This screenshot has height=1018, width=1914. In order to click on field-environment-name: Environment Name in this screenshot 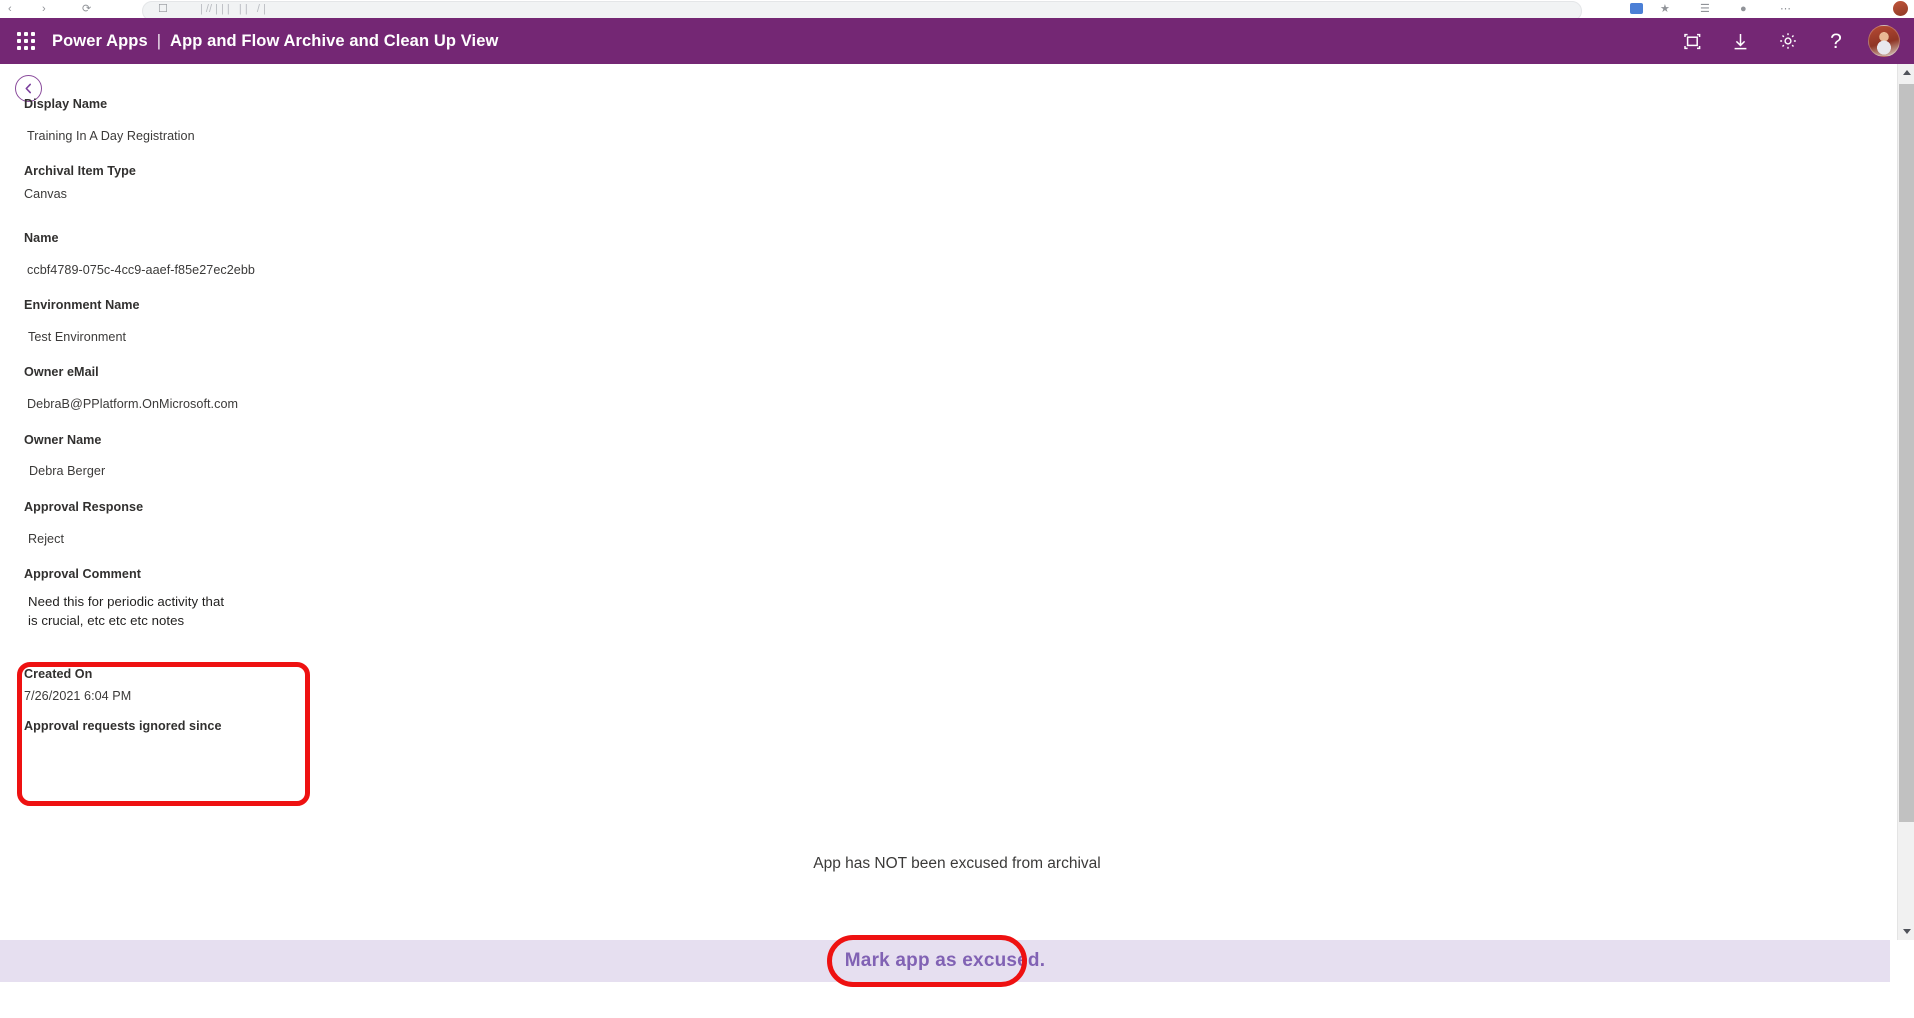, I will do `click(82, 305)`.